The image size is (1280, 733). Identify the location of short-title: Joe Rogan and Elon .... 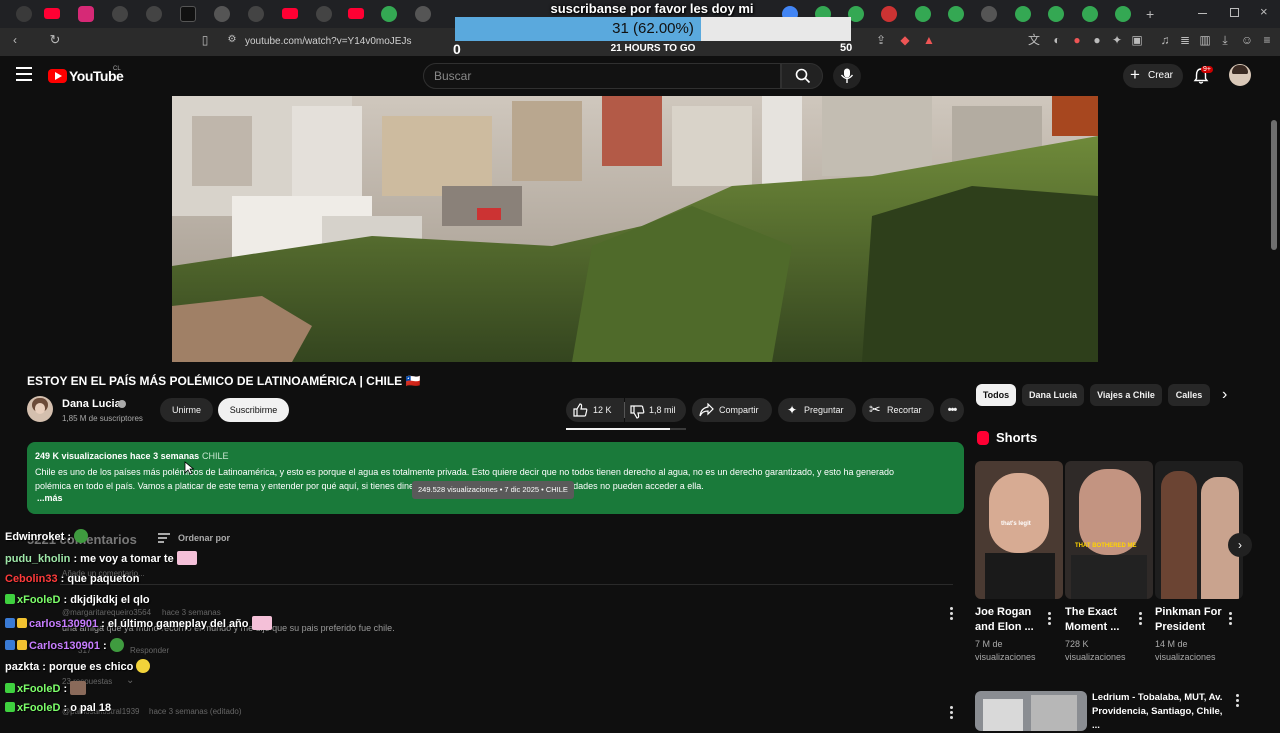
(1010, 620).